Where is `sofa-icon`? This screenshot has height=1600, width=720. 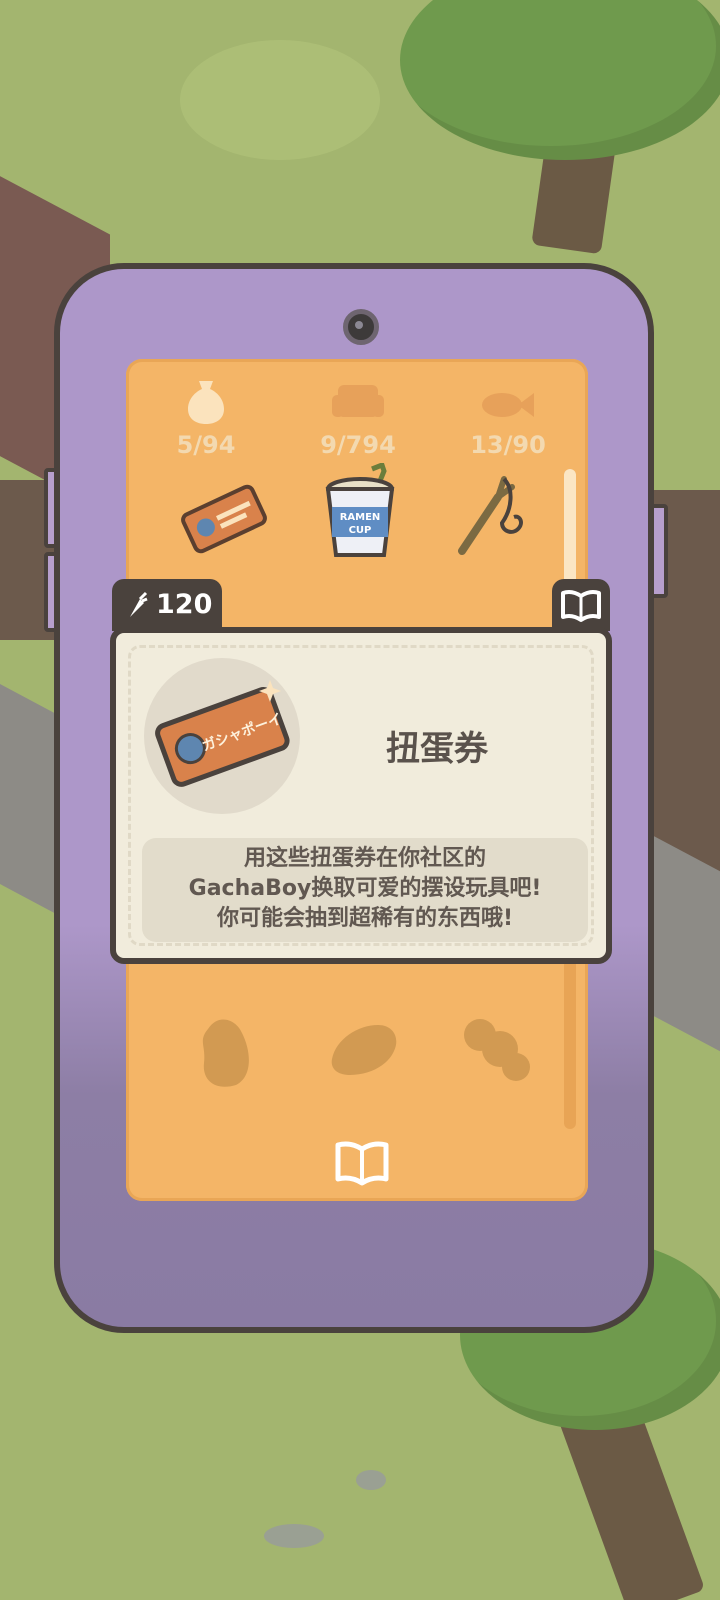
sofa-icon is located at coordinates (358, 401).